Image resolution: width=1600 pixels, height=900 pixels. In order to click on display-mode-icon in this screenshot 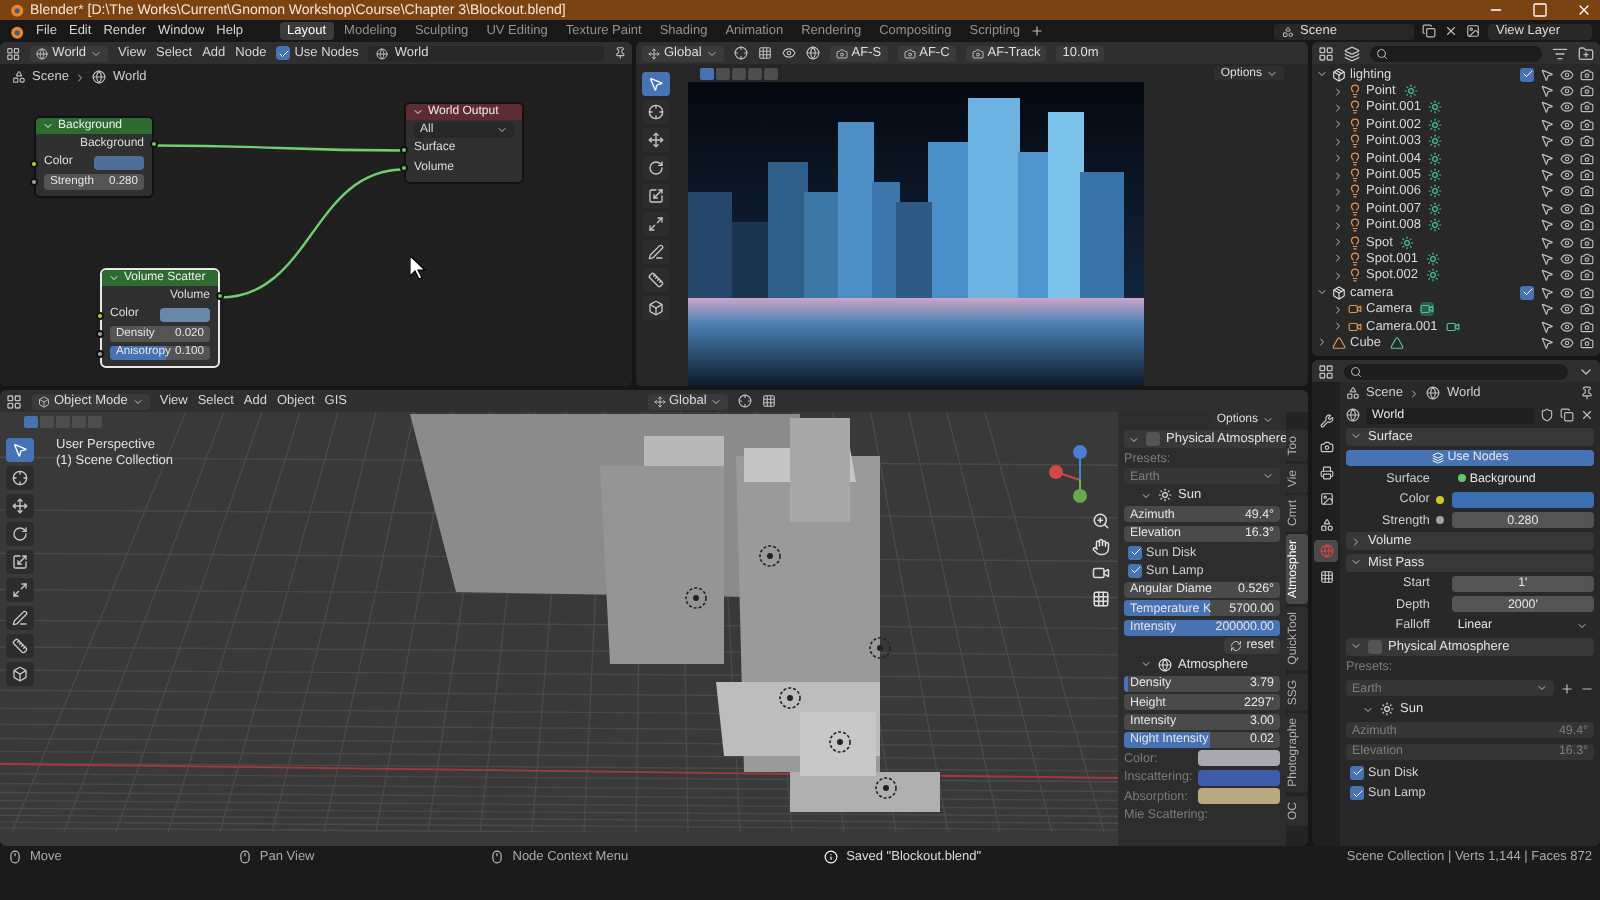, I will do `click(1352, 53)`.